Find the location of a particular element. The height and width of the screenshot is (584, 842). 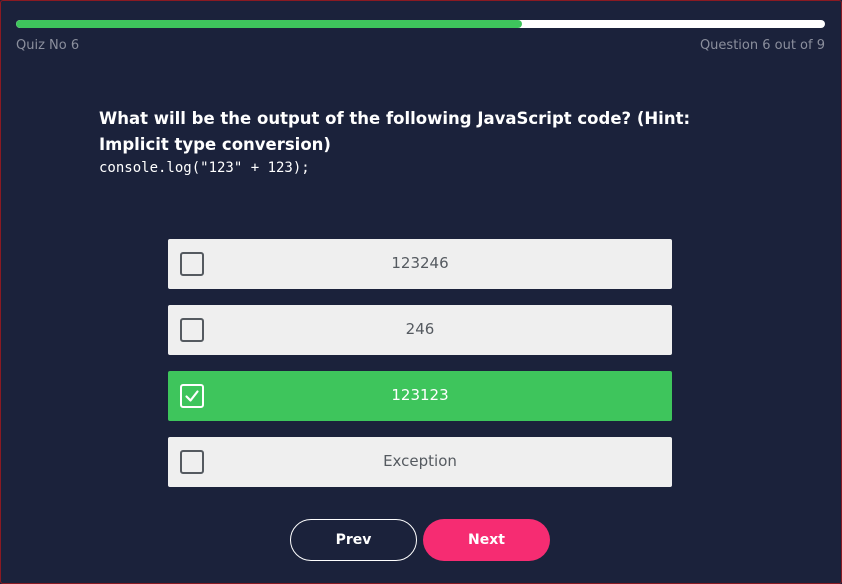

option-3: 123123 is located at coordinates (420, 396).